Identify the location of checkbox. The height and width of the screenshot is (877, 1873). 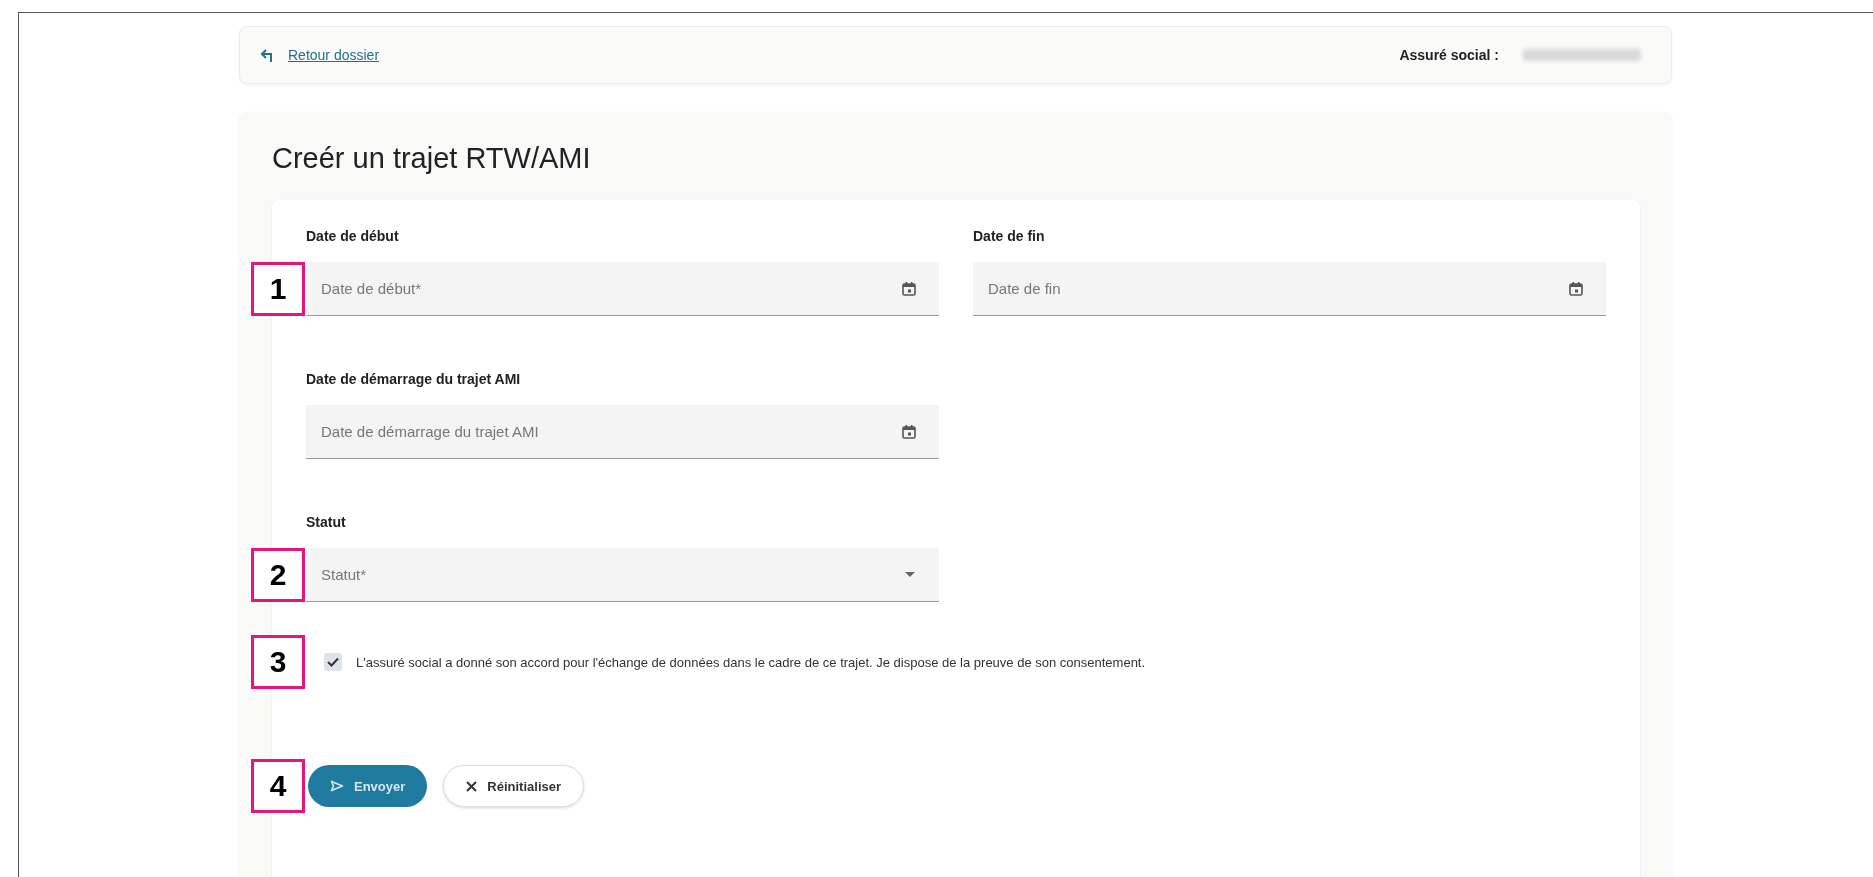
(333, 662).